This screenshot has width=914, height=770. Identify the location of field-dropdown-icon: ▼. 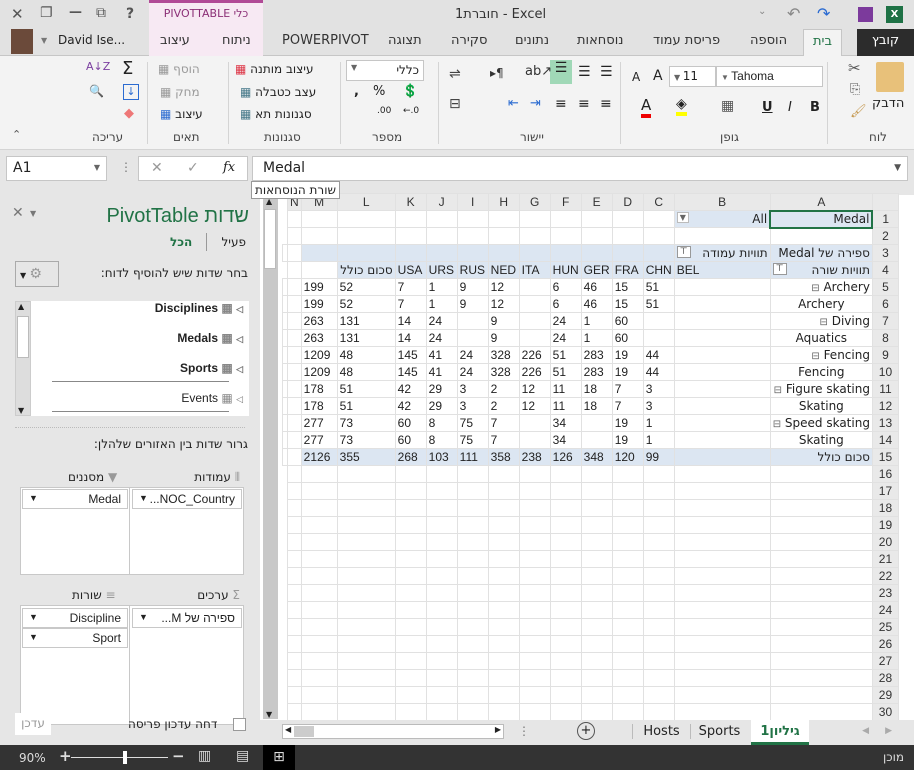
(33, 498).